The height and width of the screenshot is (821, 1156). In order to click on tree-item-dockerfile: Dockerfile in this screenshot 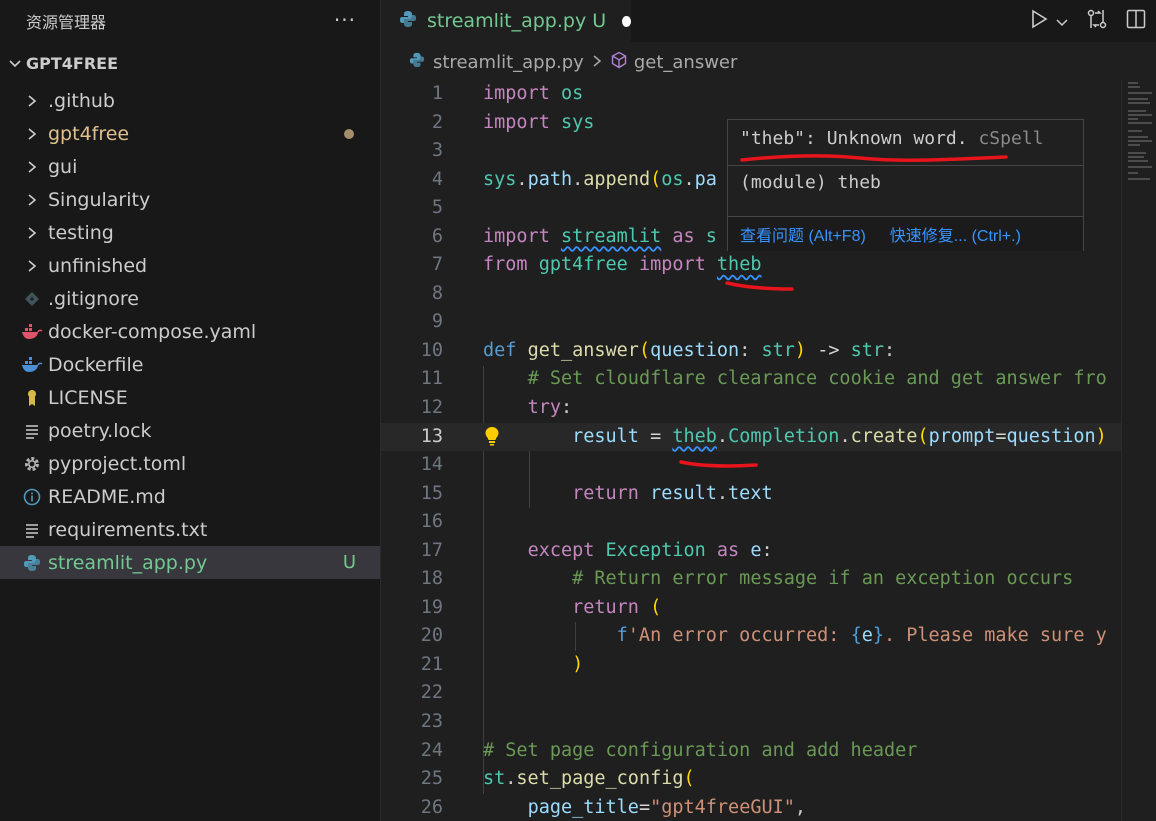, I will do `click(190, 364)`.